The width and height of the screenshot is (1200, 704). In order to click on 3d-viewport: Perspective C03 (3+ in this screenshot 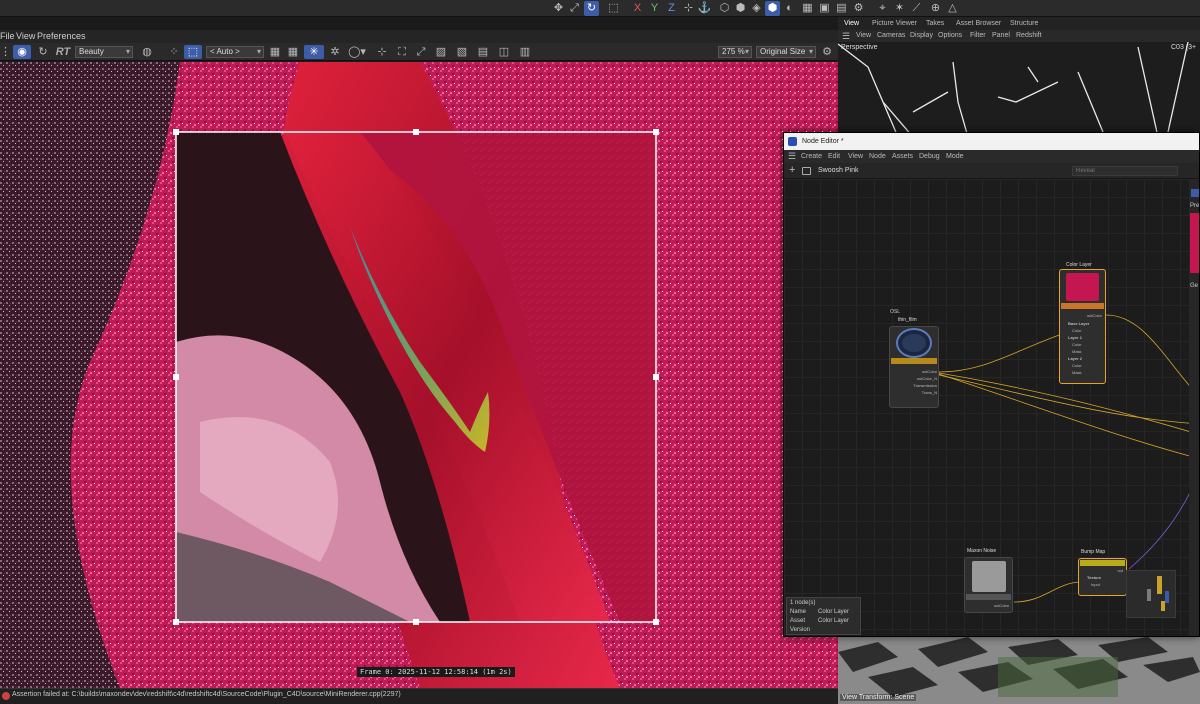, I will do `click(1019, 89)`.